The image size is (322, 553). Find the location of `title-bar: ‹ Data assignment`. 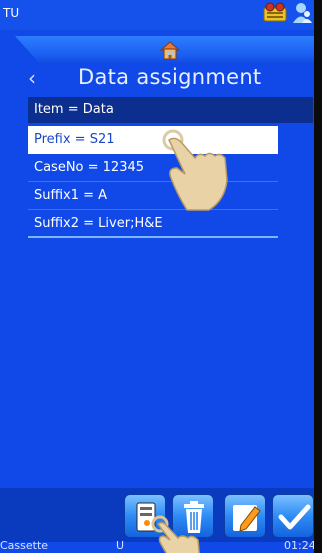

title-bar: ‹ Data assignment is located at coordinates (157, 80).